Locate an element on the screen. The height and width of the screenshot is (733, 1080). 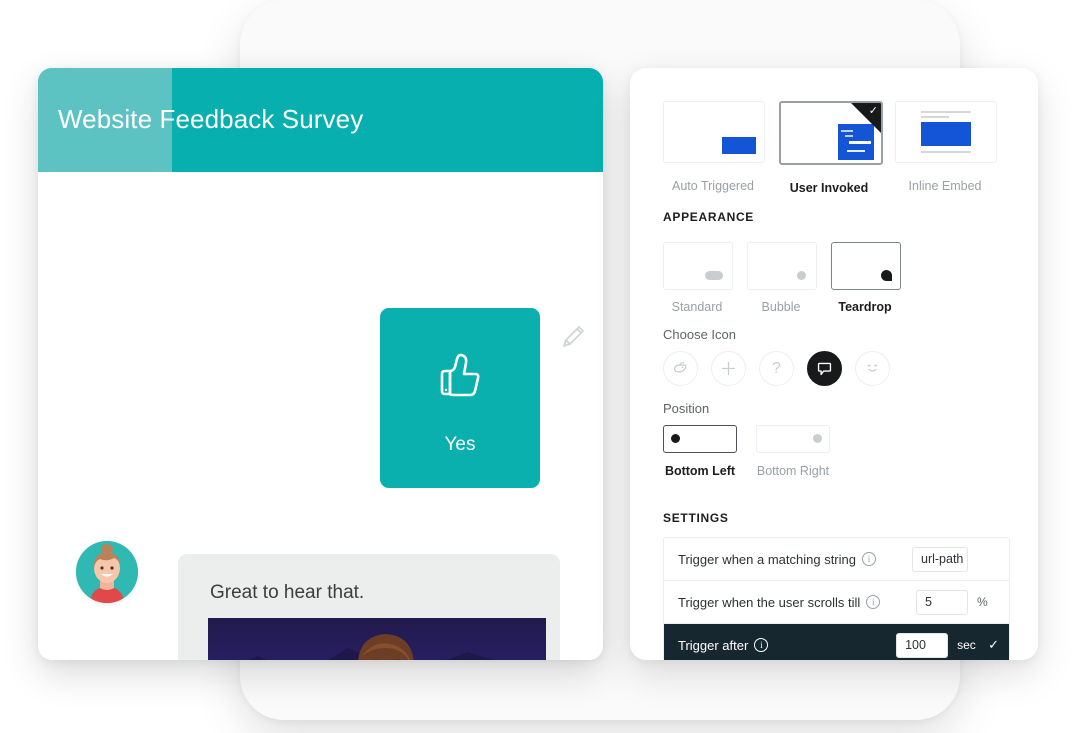
bird-icon is located at coordinates (680, 368).